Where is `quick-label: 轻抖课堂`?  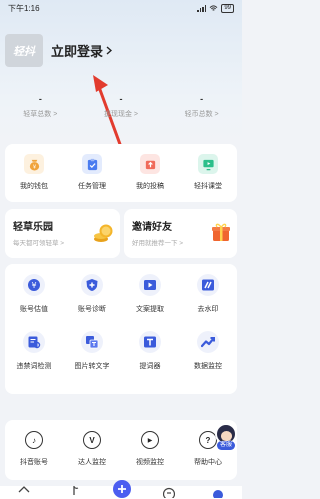
quick-label: 轻抖课堂 is located at coordinates (208, 186).